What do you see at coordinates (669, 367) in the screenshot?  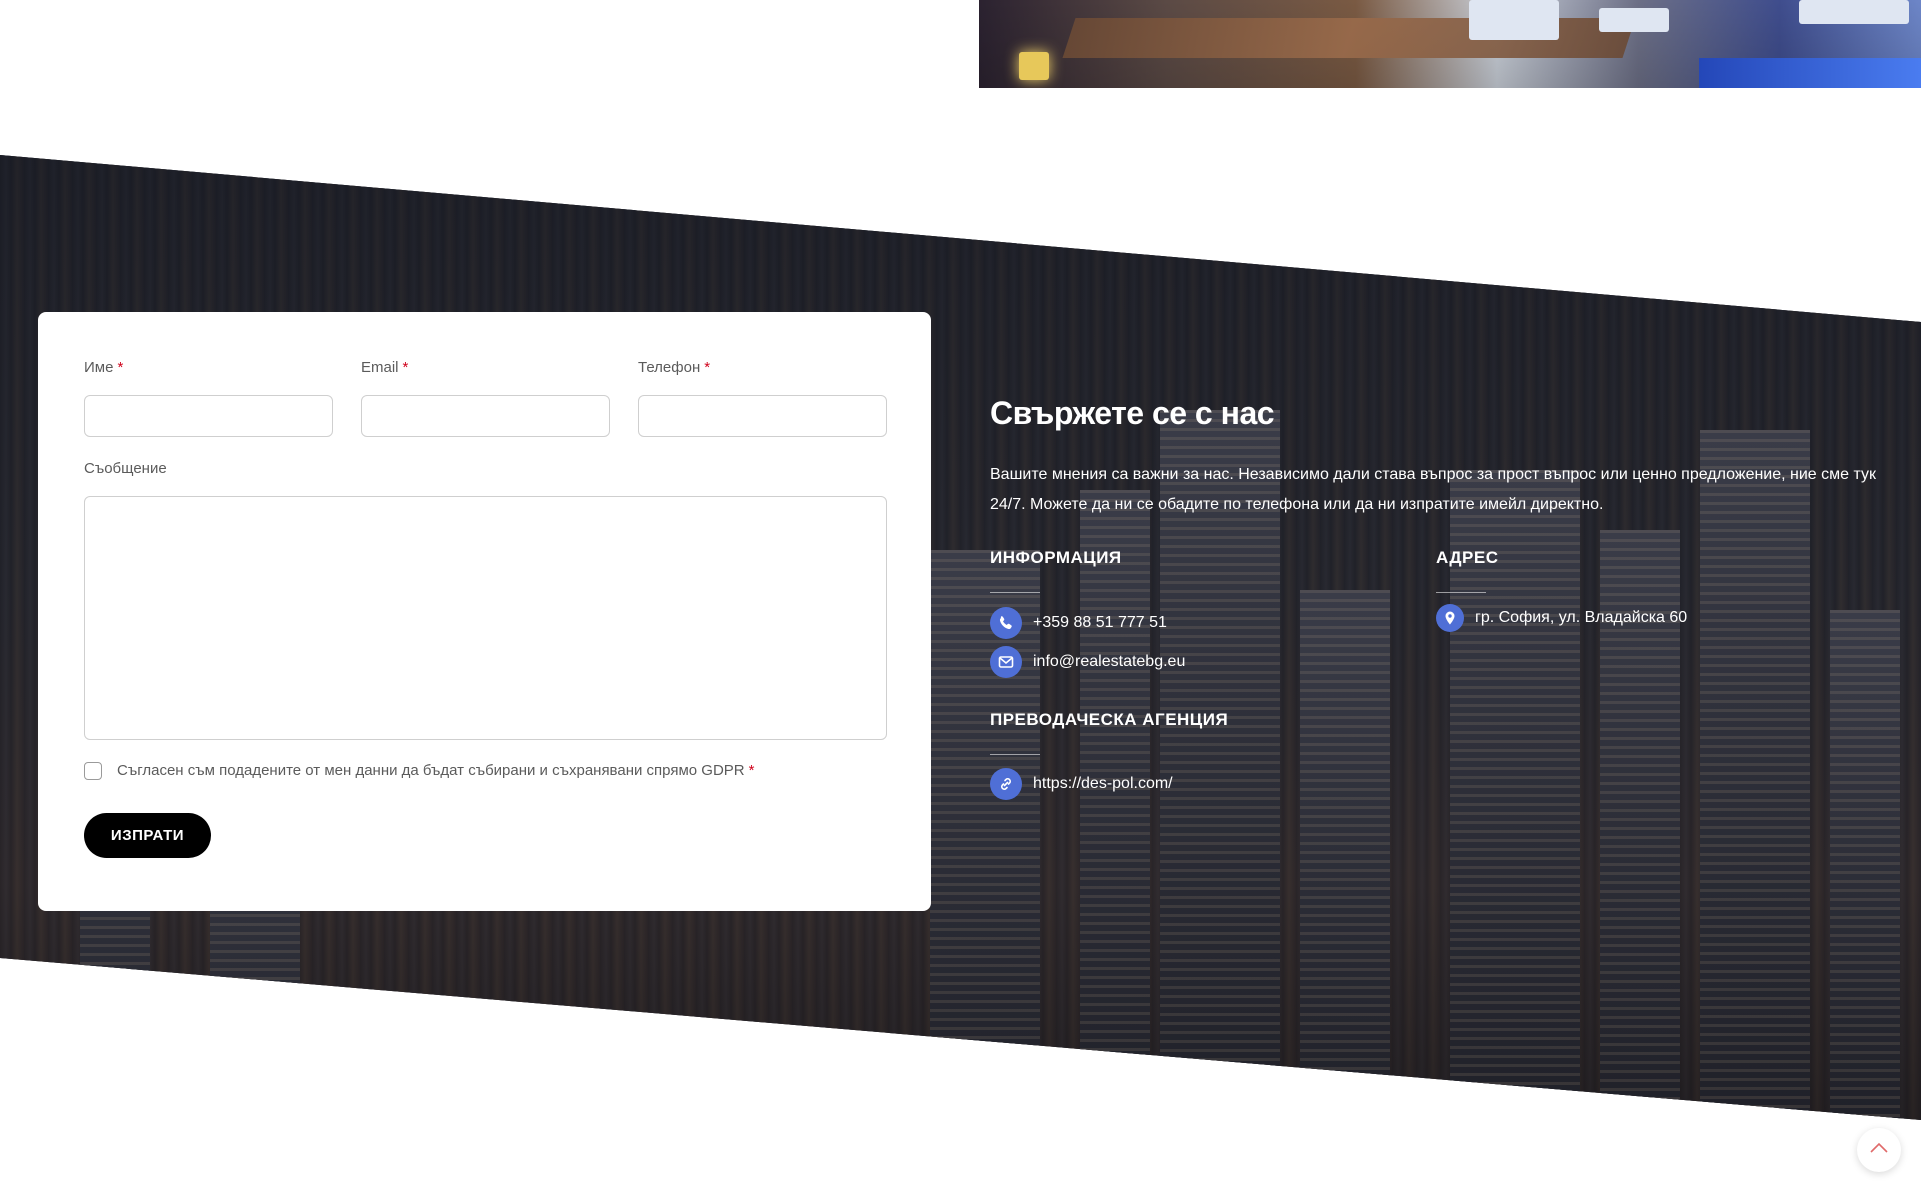 I see `phone-label-text: Телефон` at bounding box center [669, 367].